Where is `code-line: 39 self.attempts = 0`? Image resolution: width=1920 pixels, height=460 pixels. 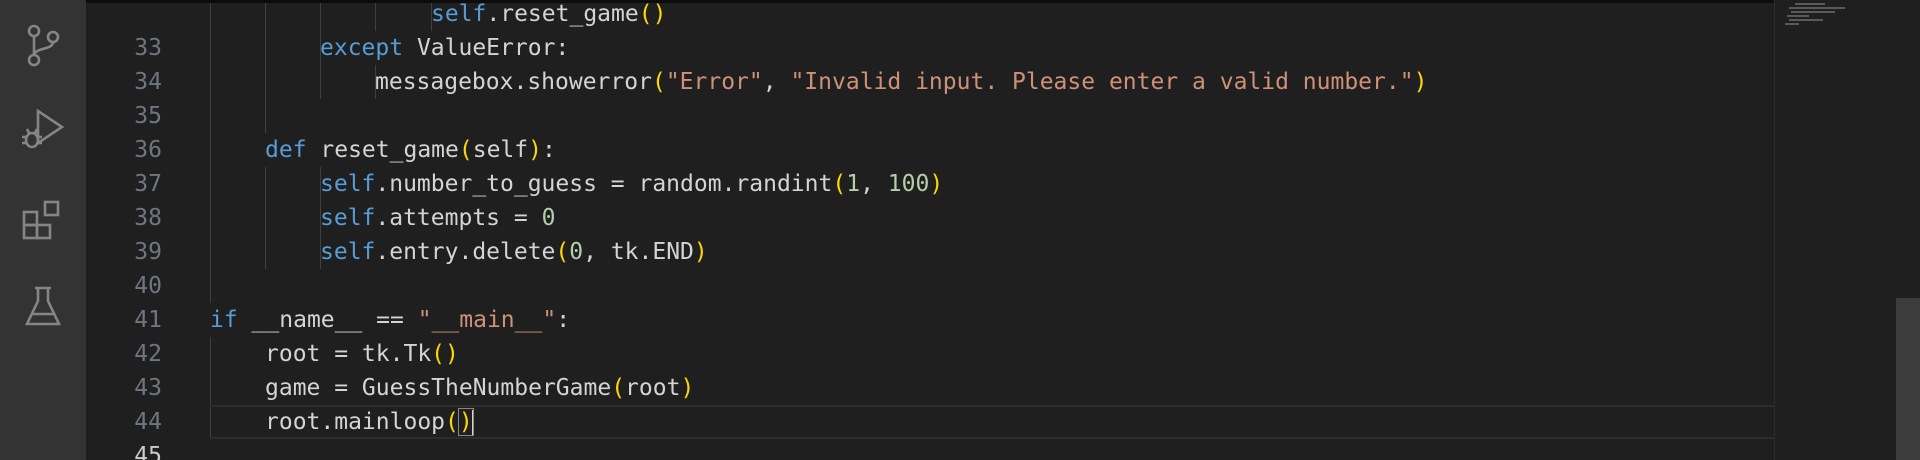
code-line: 39 self.attempts = 0 is located at coordinates (930, 233).